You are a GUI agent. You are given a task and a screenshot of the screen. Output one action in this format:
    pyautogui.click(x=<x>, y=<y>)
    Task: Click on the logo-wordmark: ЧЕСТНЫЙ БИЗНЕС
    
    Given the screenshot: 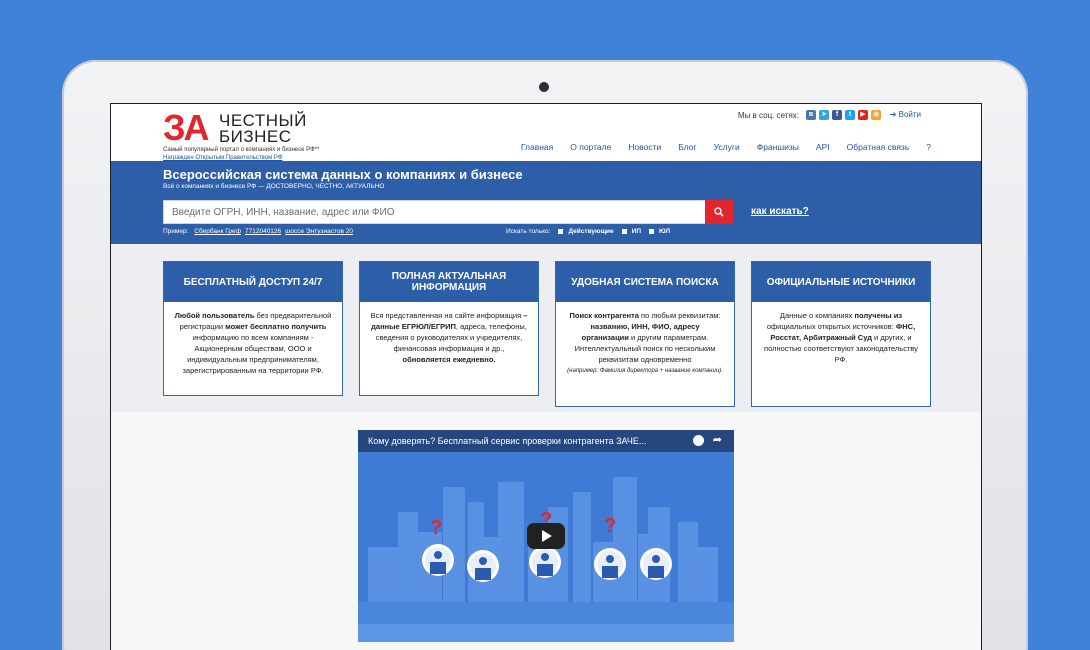 What is the action you would take?
    pyautogui.click(x=263, y=128)
    